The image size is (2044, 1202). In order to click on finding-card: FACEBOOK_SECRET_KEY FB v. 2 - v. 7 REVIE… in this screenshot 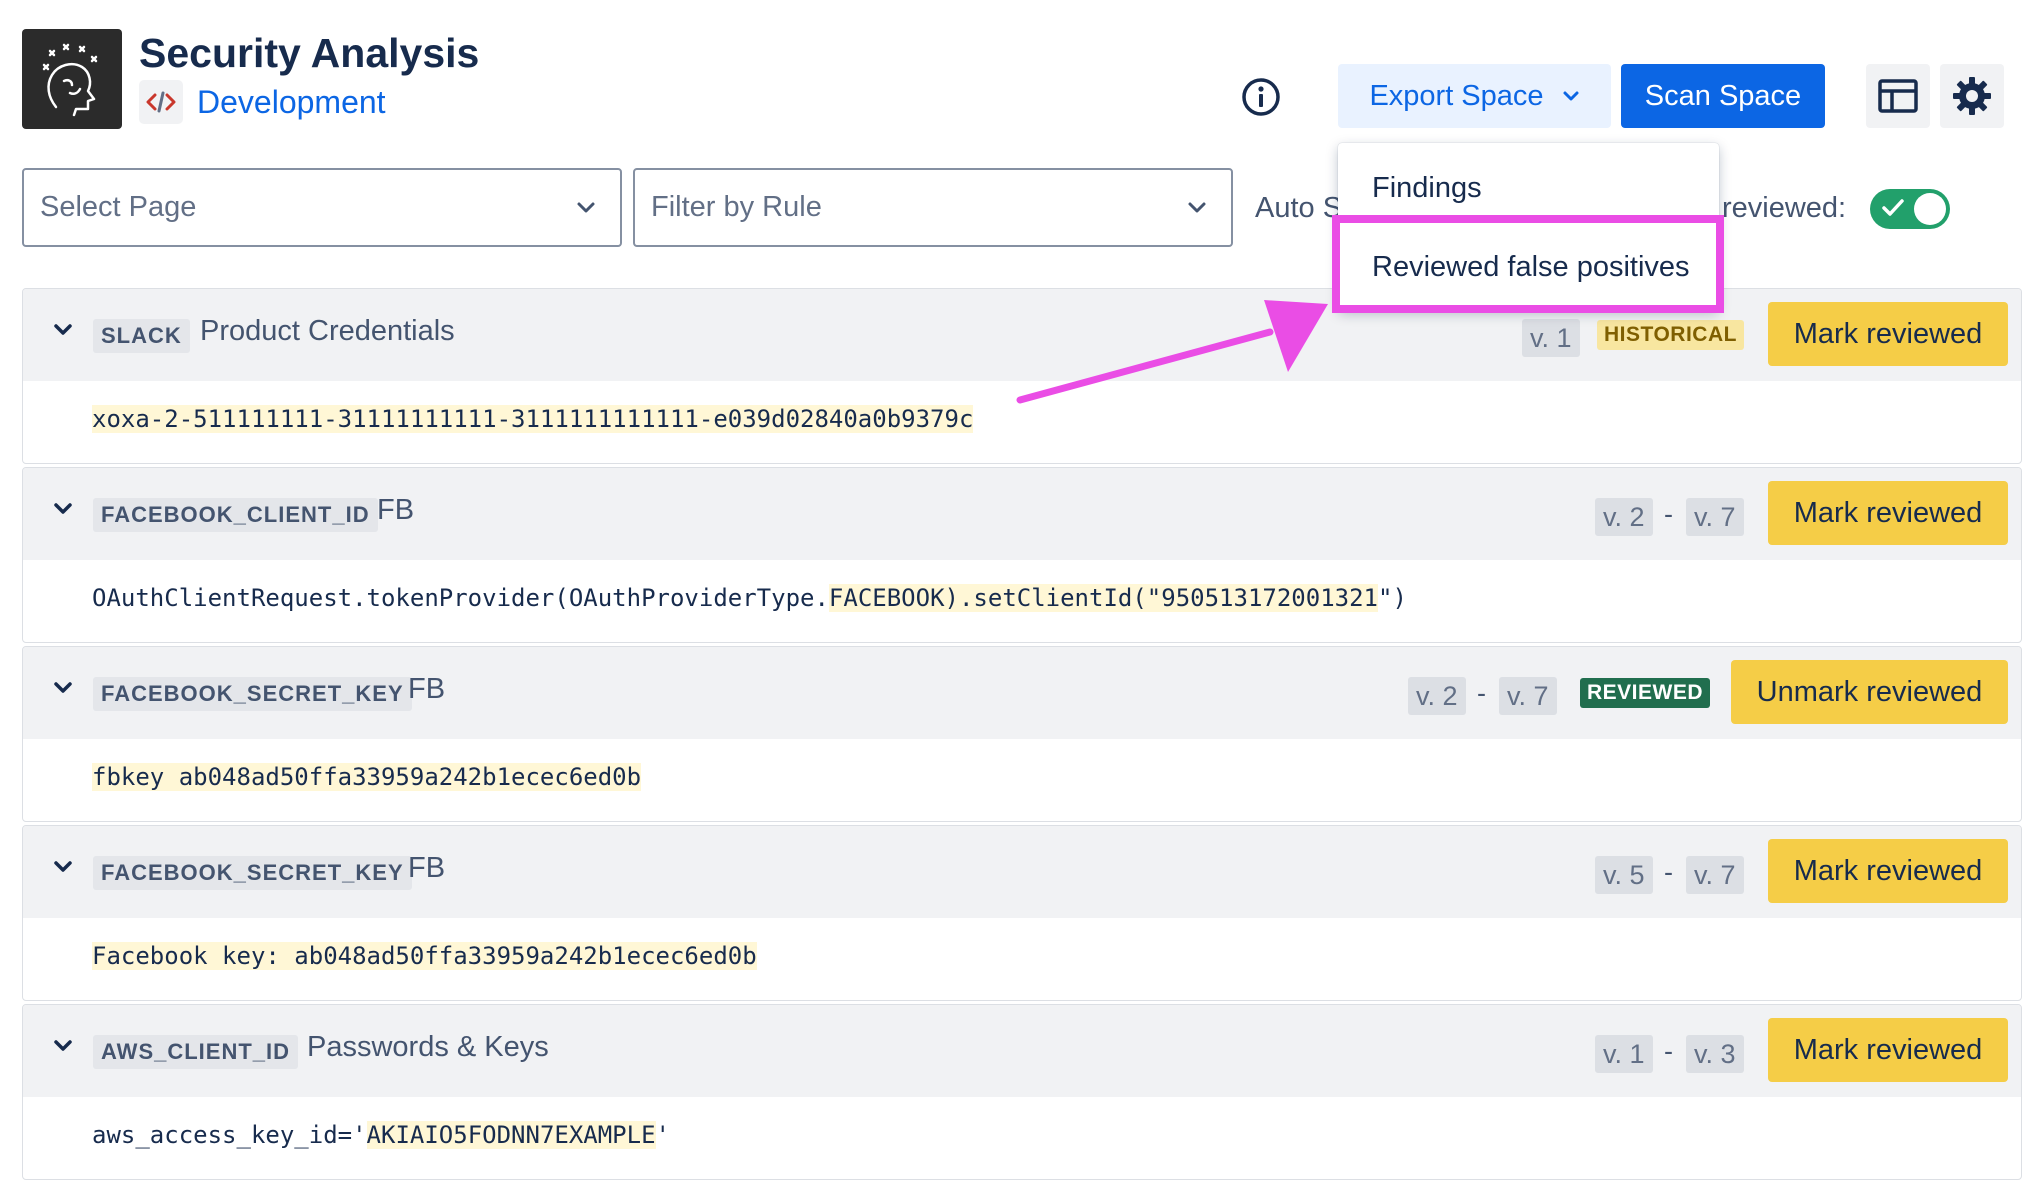, I will do `click(1022, 734)`.